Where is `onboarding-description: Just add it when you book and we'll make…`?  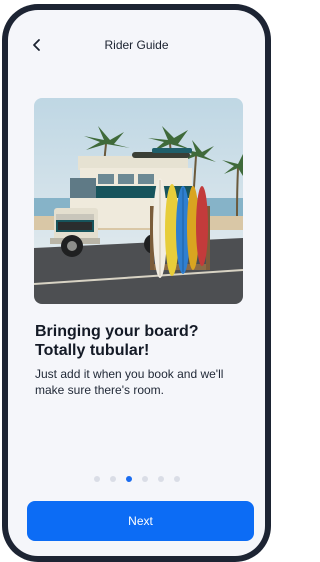 onboarding-description: Just add it when you book and we'll make… is located at coordinates (129, 382).